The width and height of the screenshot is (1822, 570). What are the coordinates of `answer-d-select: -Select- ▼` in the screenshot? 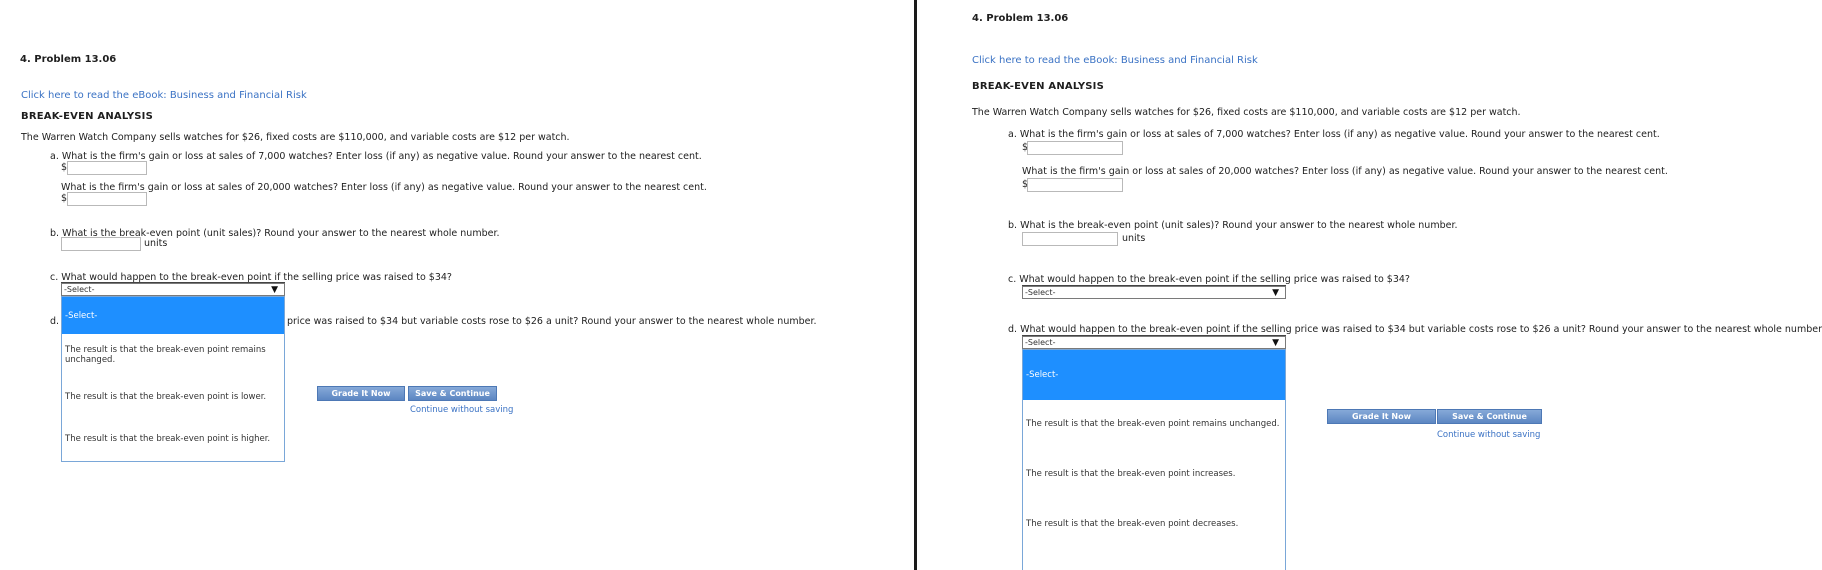 It's located at (1154, 342).